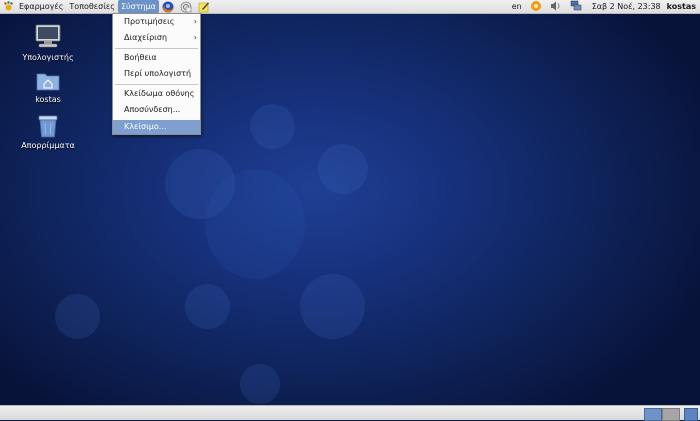 The image size is (700, 421). What do you see at coordinates (48, 99) in the screenshot?
I see `desktop-icon-label: kostas` at bounding box center [48, 99].